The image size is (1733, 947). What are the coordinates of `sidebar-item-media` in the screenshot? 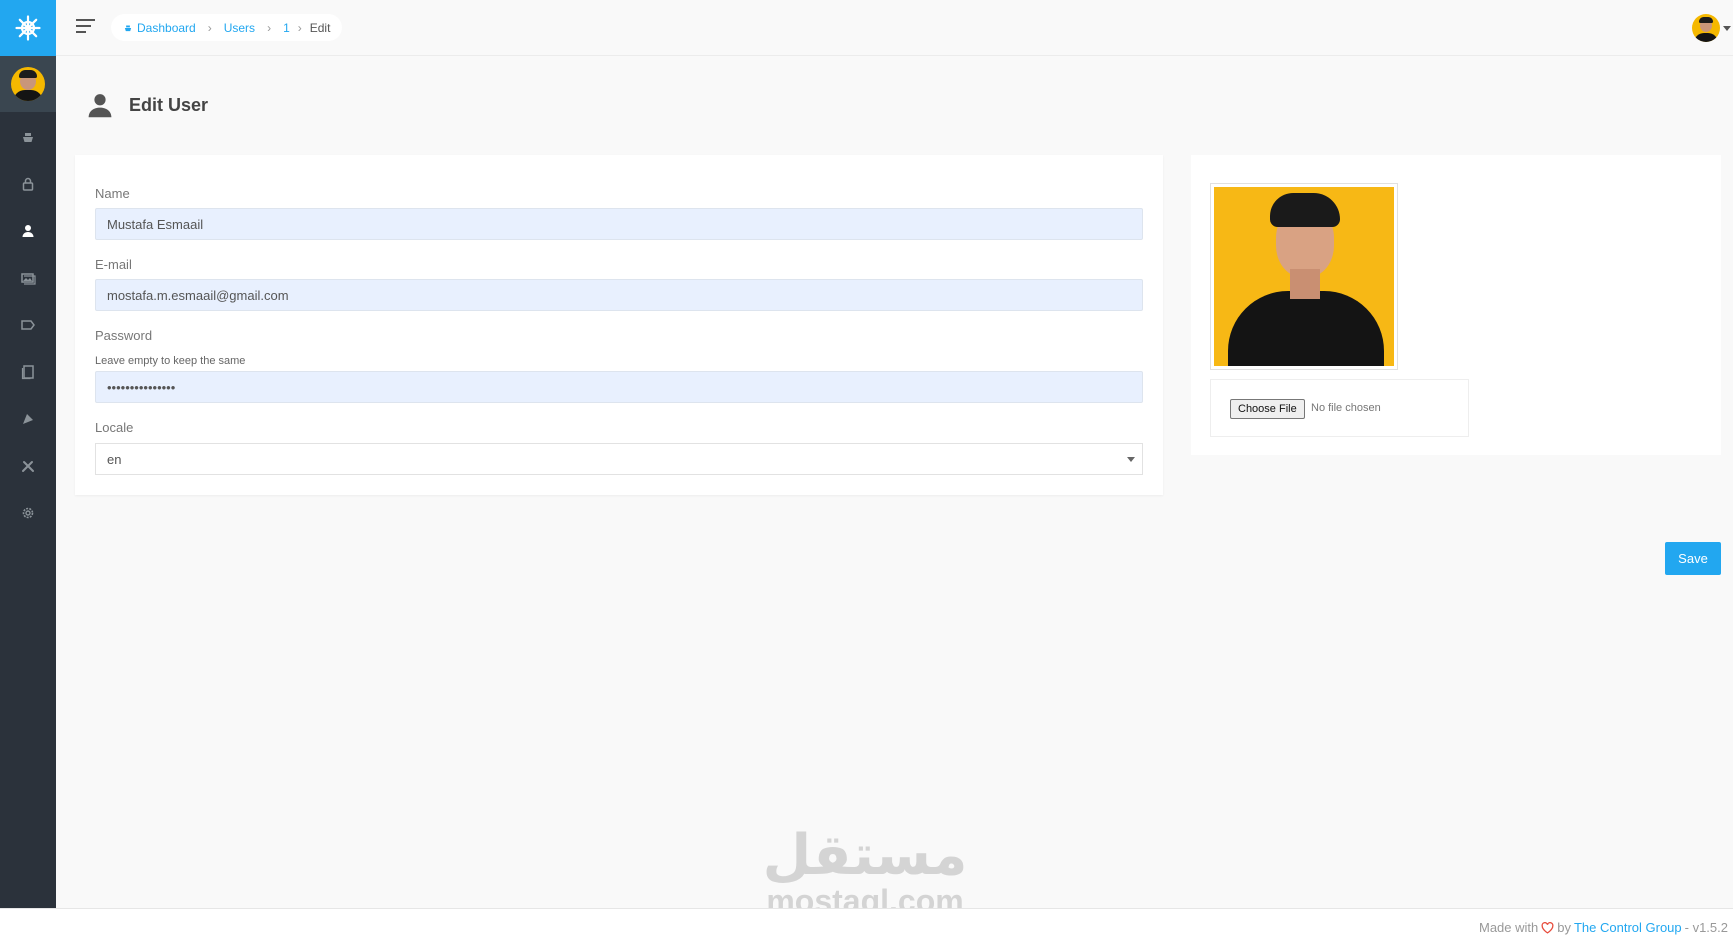 It's located at (28, 277).